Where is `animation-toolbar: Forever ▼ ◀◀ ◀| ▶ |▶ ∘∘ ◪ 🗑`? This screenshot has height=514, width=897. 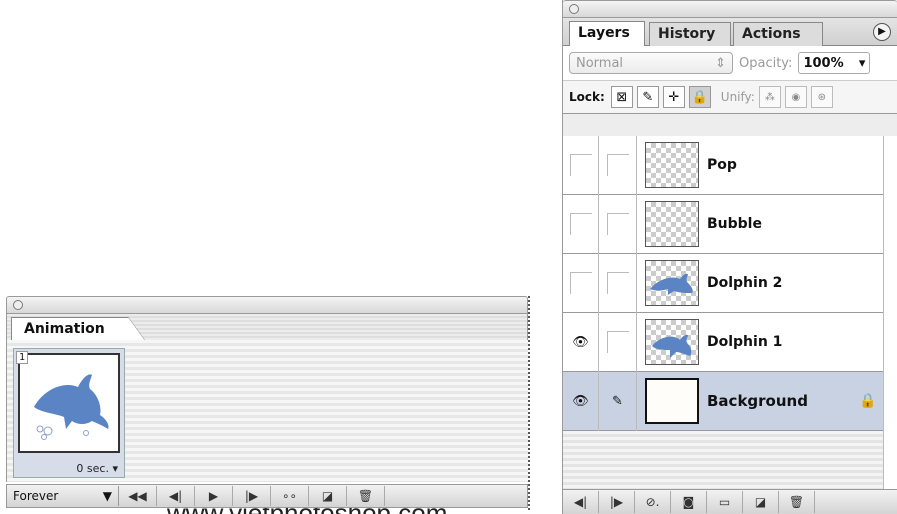
animation-toolbar: Forever ▼ ◀◀ ◀| ▶ |▶ ∘∘ ◪ 🗑 is located at coordinates (267, 496).